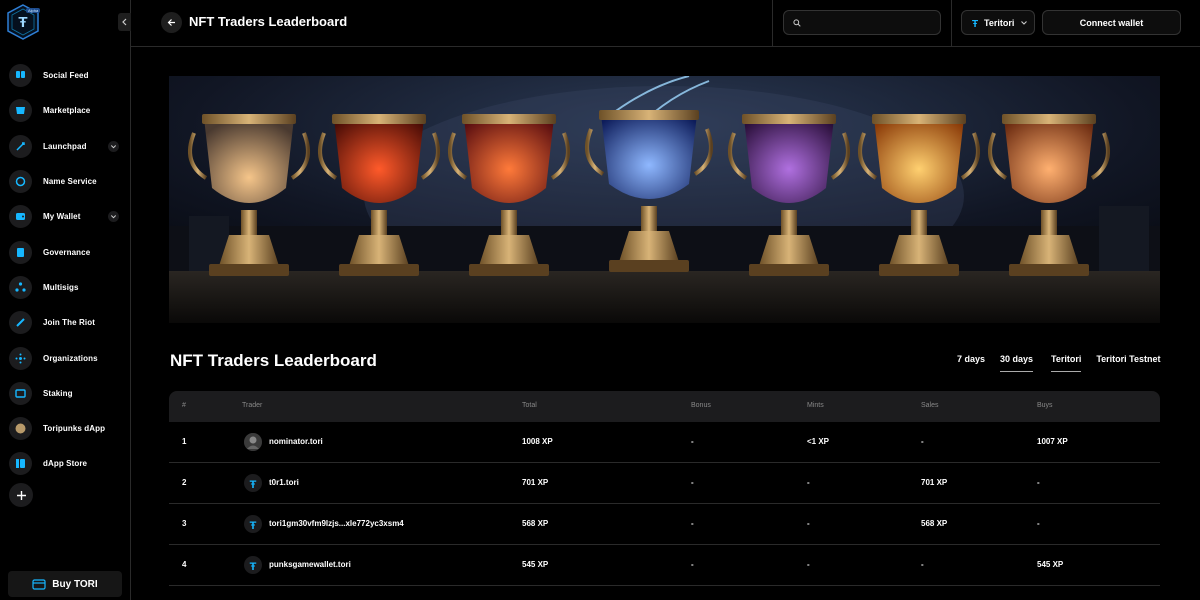  I want to click on collapse-sidebar-button, so click(124, 22).